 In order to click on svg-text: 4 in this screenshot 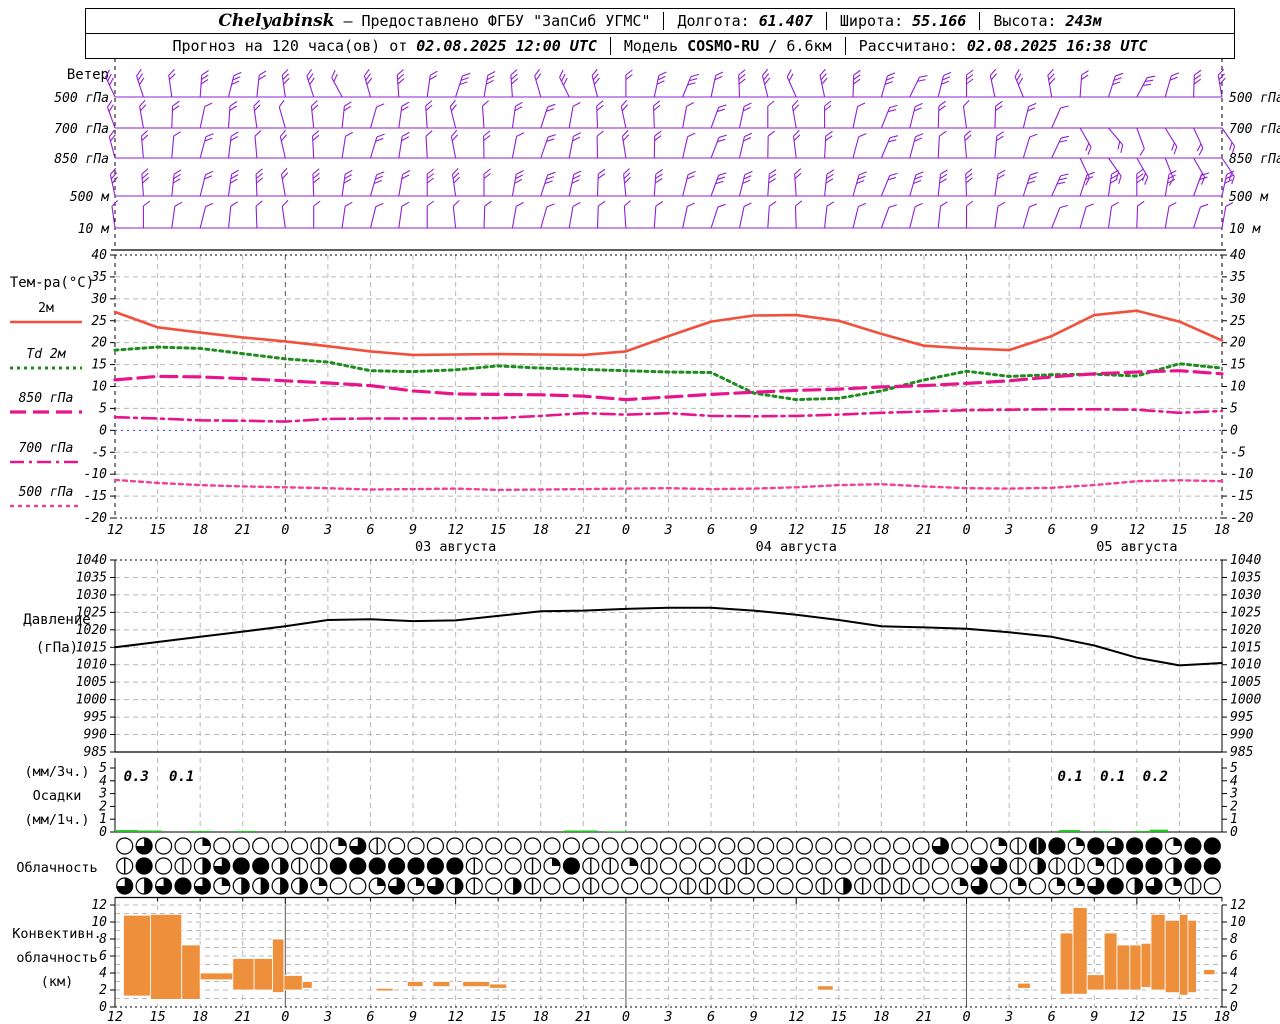, I will do `click(103, 973)`.